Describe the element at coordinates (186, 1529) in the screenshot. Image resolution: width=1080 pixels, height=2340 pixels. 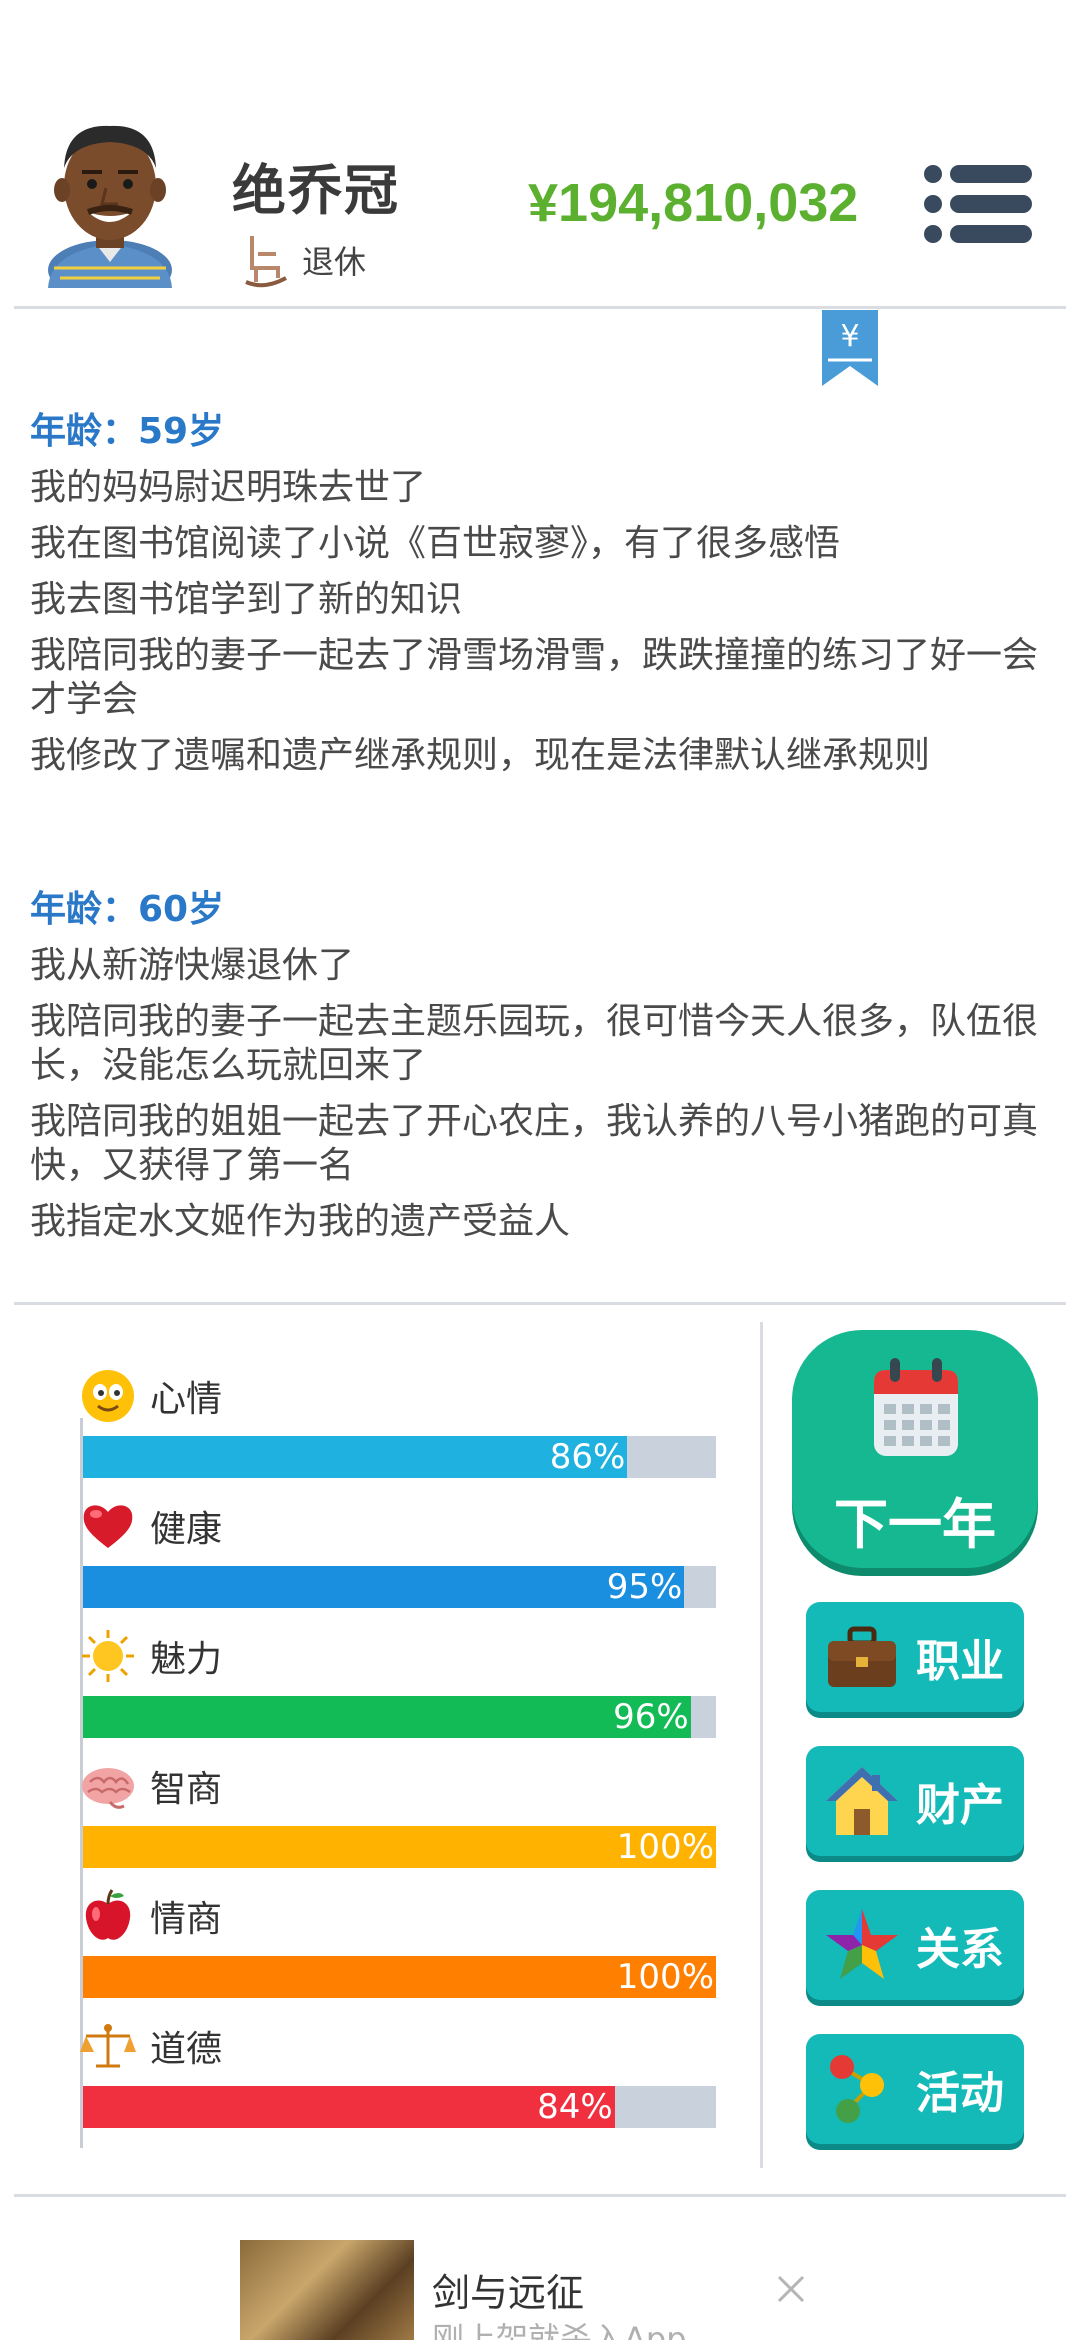
I see `stat-label: 健康` at that location.